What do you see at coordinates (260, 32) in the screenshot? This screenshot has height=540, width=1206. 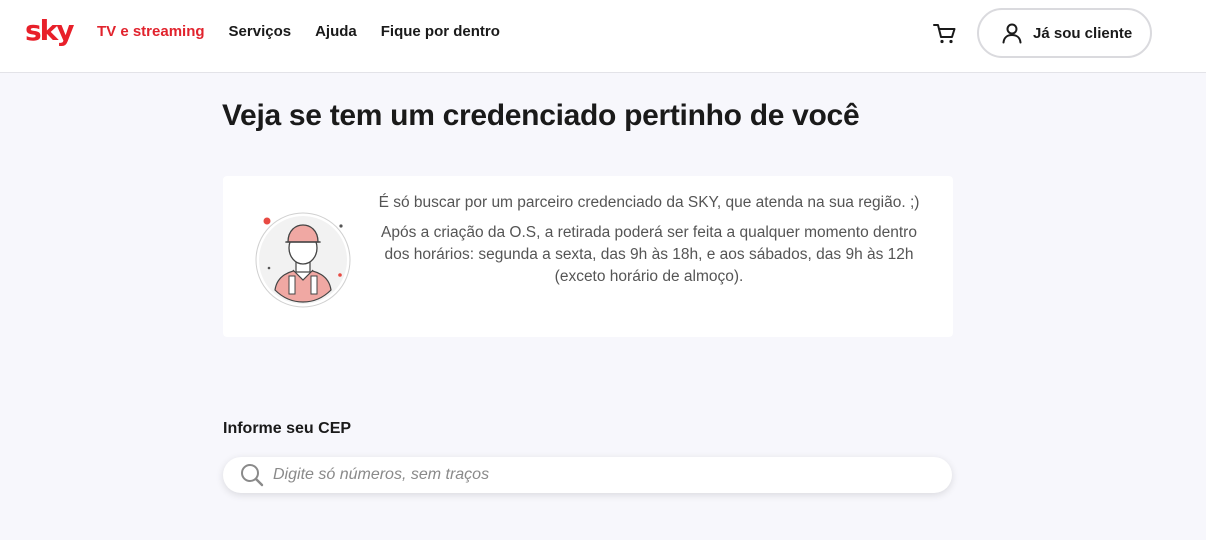 I see `nav-item-servicos: Serviços` at bounding box center [260, 32].